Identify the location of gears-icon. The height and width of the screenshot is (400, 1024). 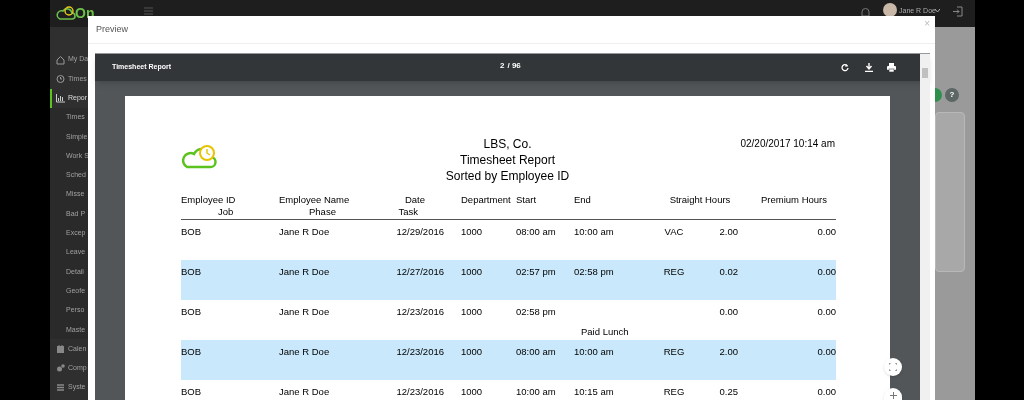
(60, 368).